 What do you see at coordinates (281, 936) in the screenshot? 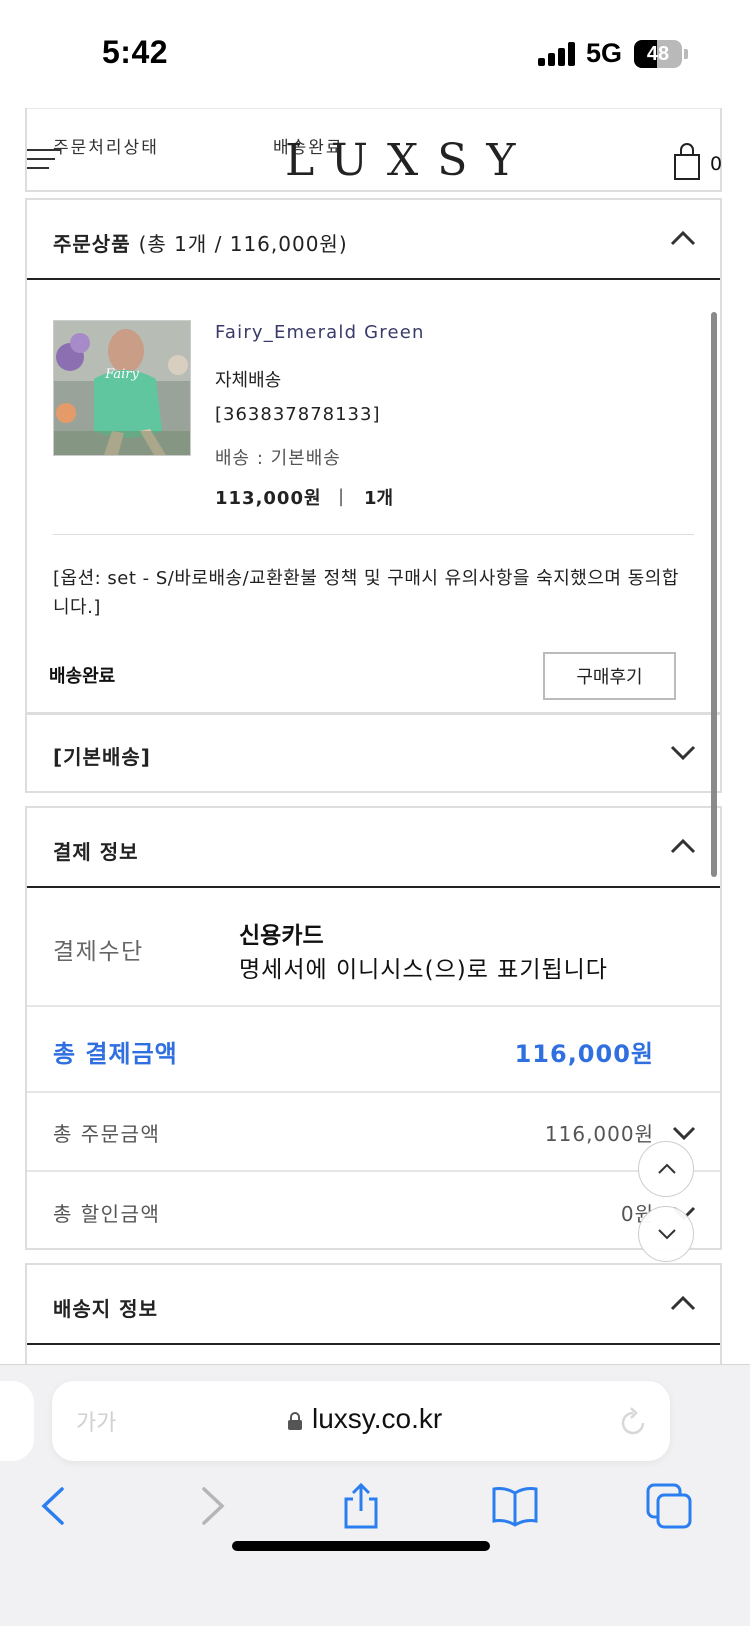
I see `payment-method-name: 신용카드` at bounding box center [281, 936].